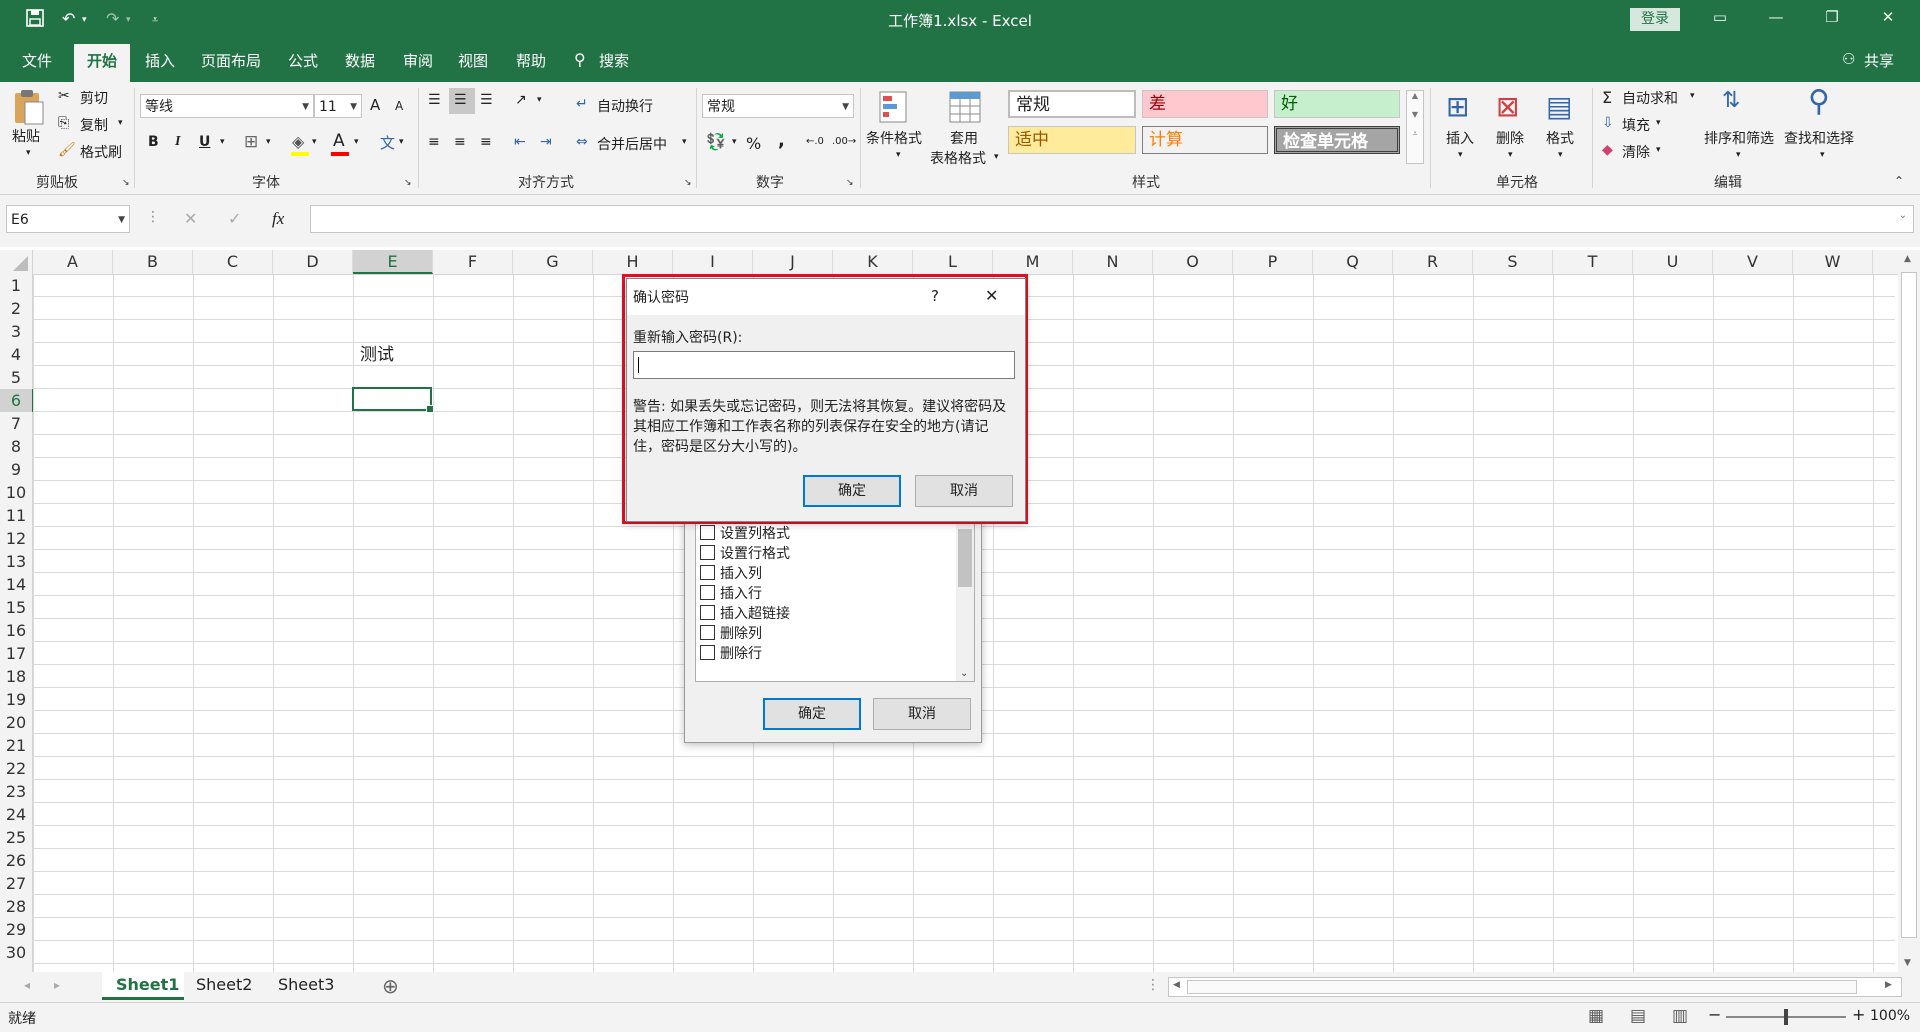 The image size is (1920, 1032). What do you see at coordinates (1822, 155) in the screenshot?
I see `find-dropdown-icon: ▾` at bounding box center [1822, 155].